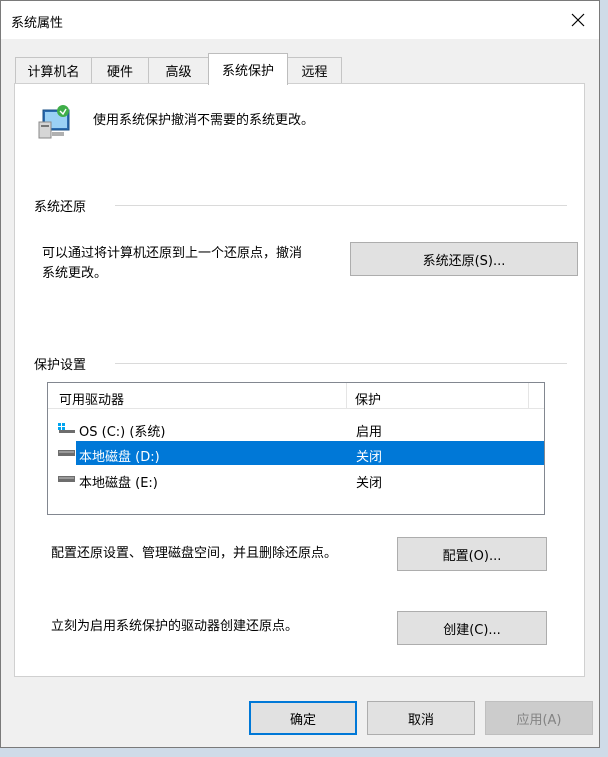 This screenshot has width=608, height=757. I want to click on drive-name: 本地磁盘 (E:), so click(118, 483).